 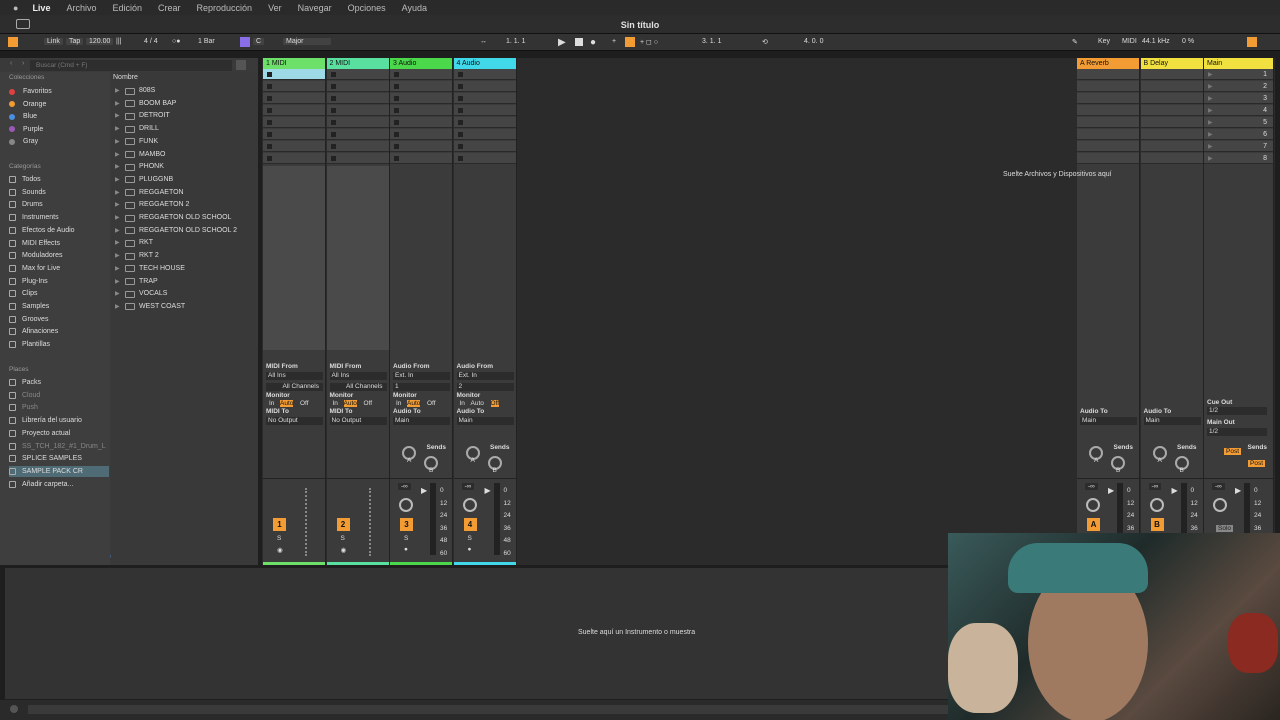 I want to click on name-column-header: Nombre, so click(x=125, y=77).